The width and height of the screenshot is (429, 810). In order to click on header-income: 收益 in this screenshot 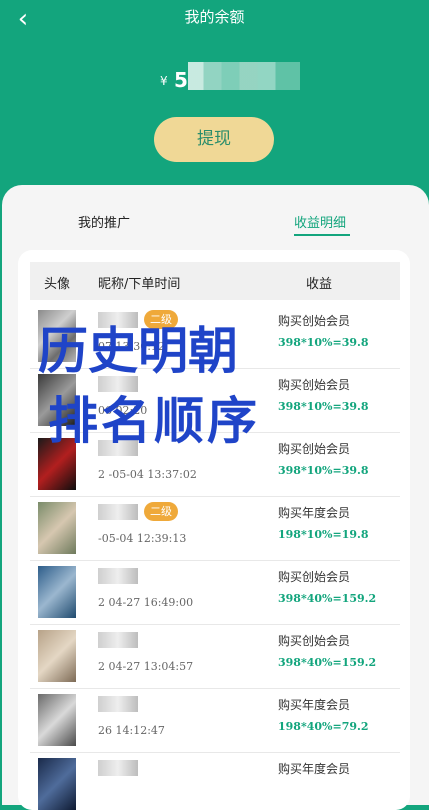, I will do `click(319, 284)`.